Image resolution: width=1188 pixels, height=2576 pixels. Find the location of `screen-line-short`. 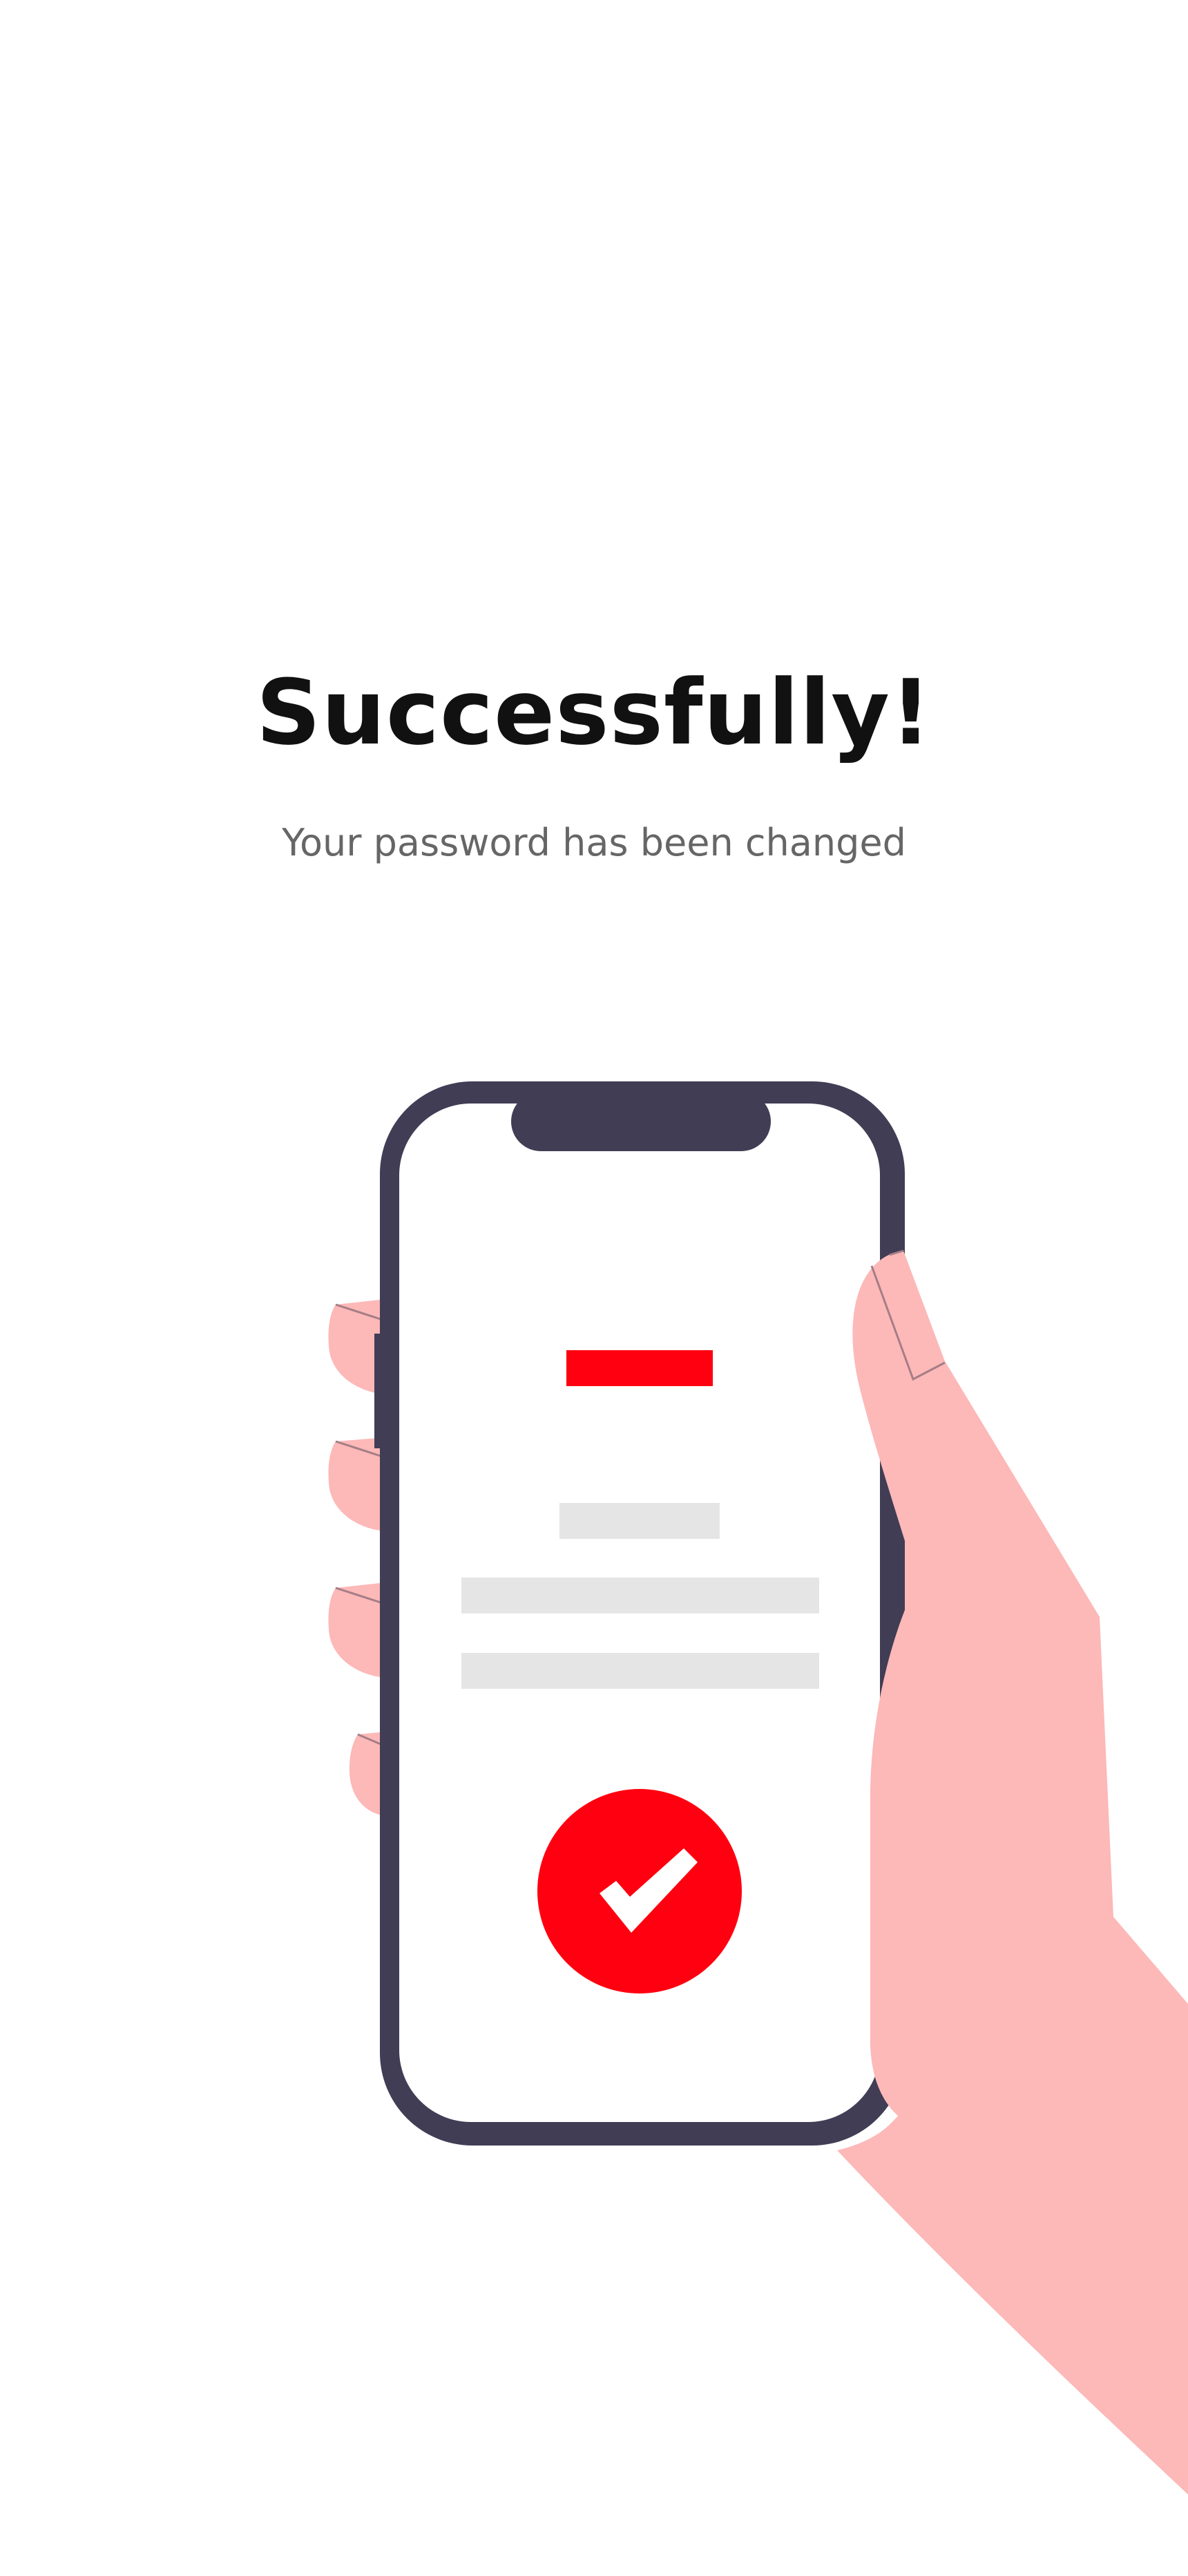

screen-line-short is located at coordinates (639, 1521).